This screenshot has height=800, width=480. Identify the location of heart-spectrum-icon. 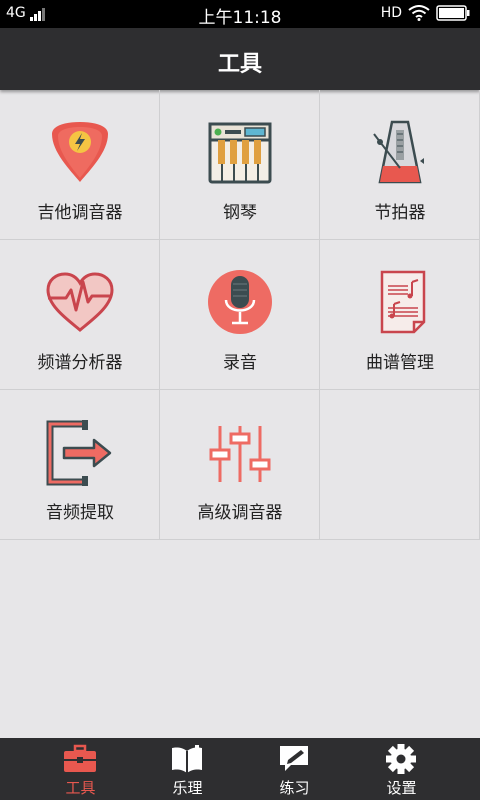
(80, 302).